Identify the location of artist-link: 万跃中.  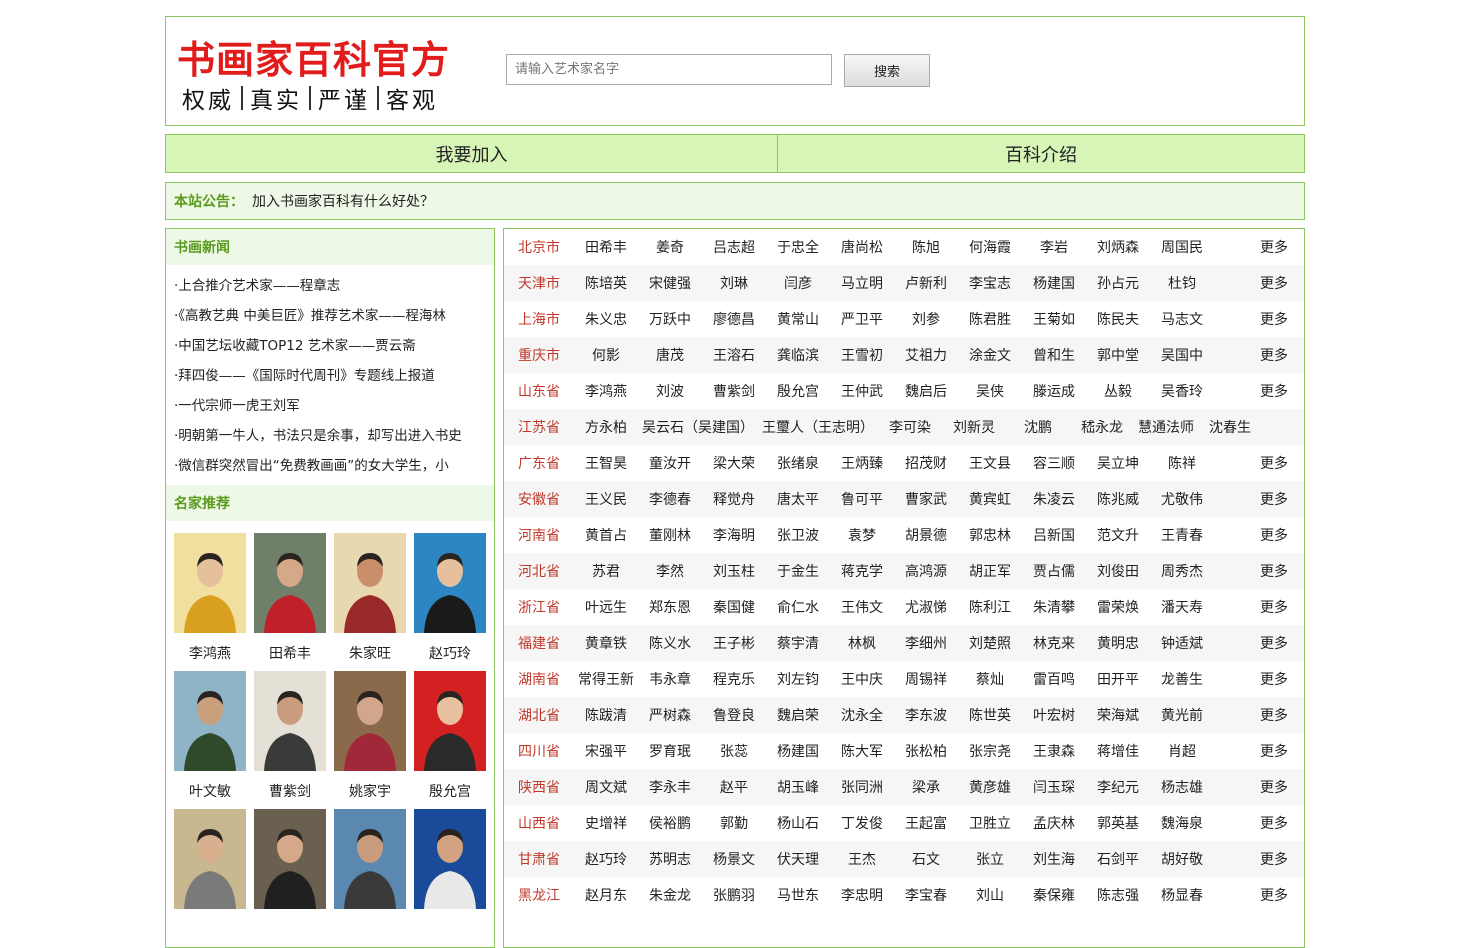
(670, 319).